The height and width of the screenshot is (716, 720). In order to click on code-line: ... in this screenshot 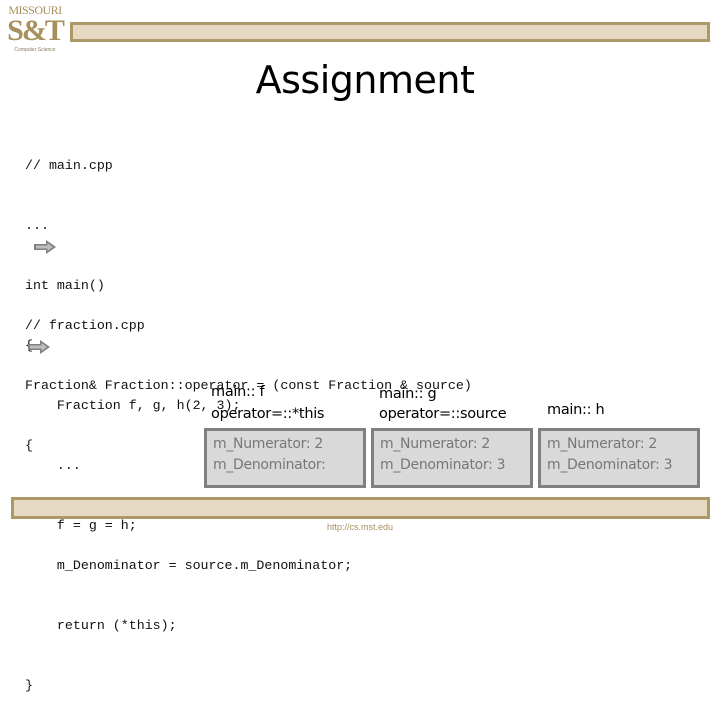, I will do `click(37, 225)`.